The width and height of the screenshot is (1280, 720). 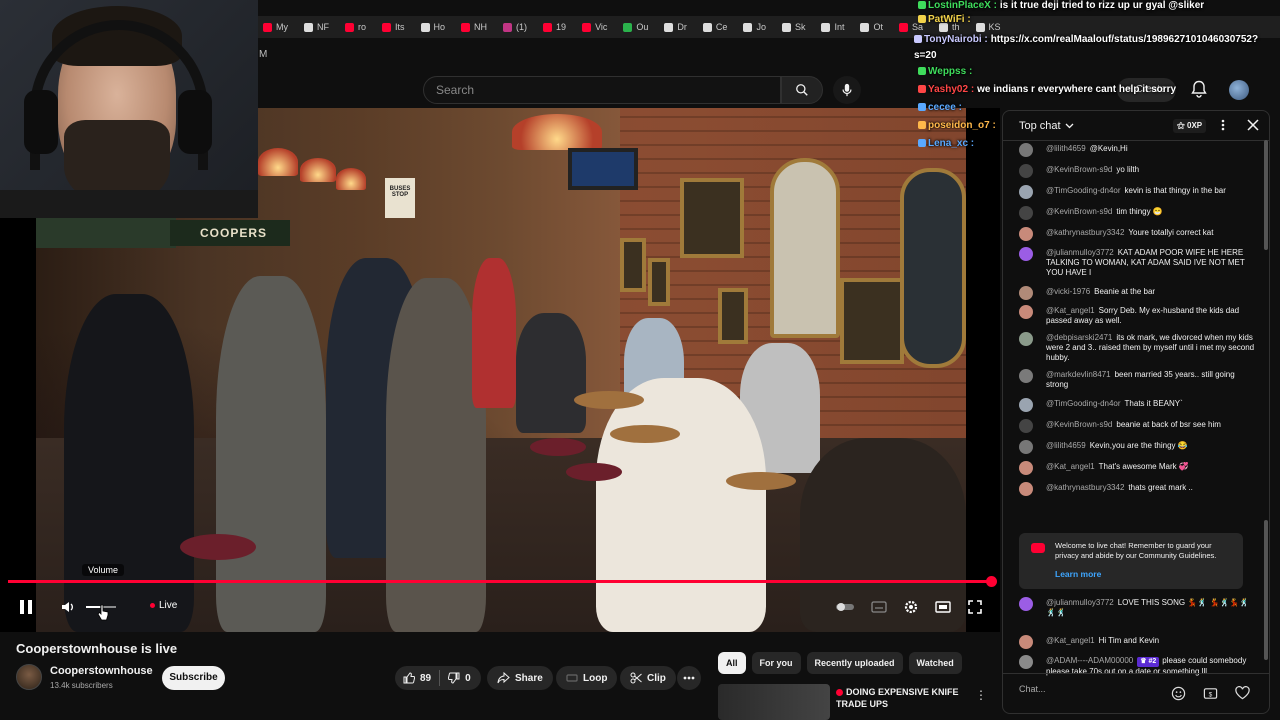 What do you see at coordinates (854, 663) in the screenshot?
I see `filter-chip: Recently uploaded` at bounding box center [854, 663].